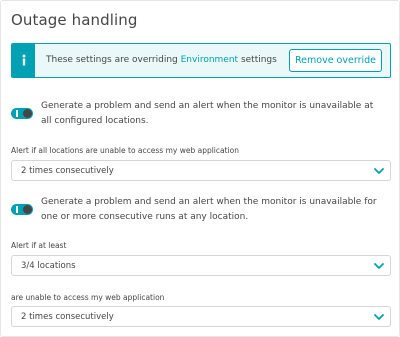 The width and height of the screenshot is (400, 337). Describe the element at coordinates (257, 60) in the screenshot. I see `banner-text-after: settings` at that location.